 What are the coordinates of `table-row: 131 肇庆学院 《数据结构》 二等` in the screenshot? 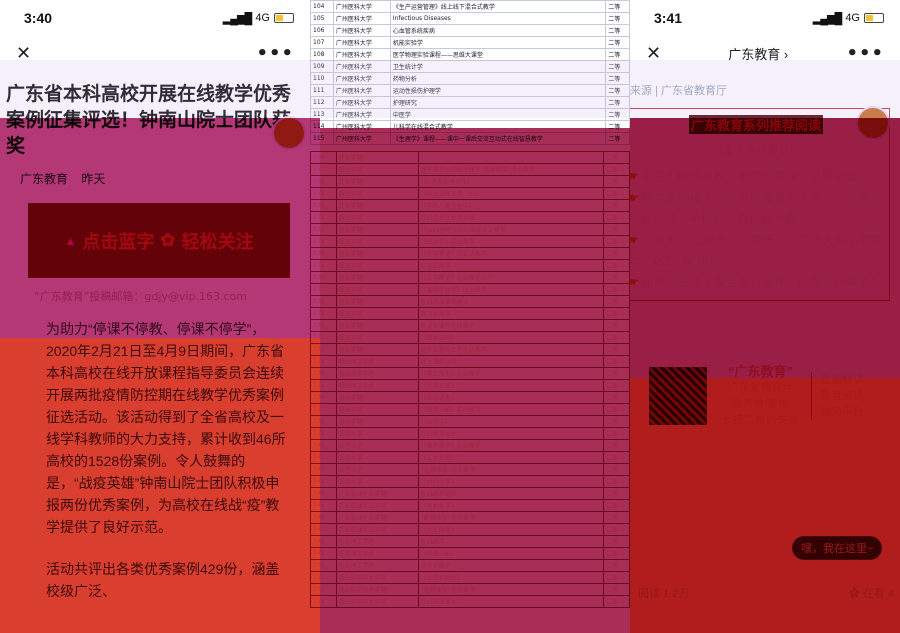 It's located at (470, 337).